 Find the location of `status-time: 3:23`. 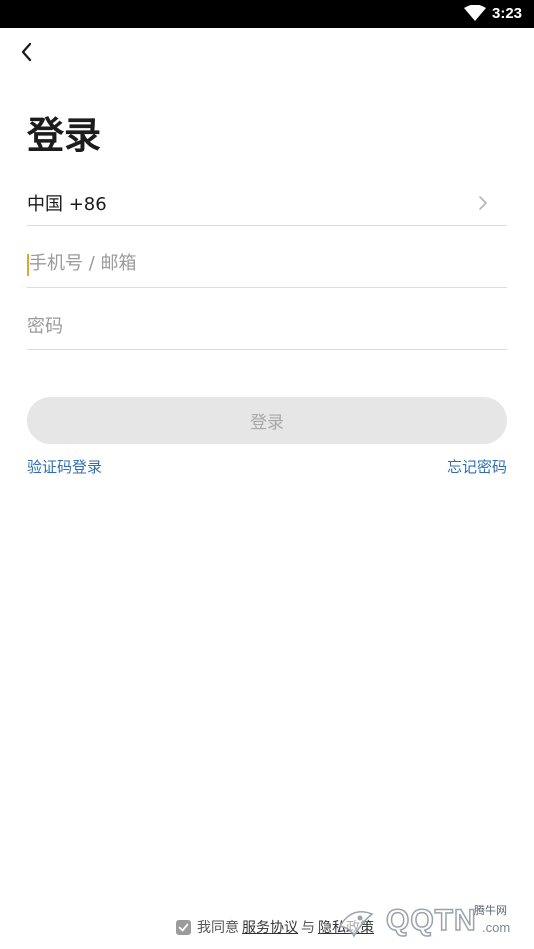

status-time: 3:23 is located at coordinates (507, 13).